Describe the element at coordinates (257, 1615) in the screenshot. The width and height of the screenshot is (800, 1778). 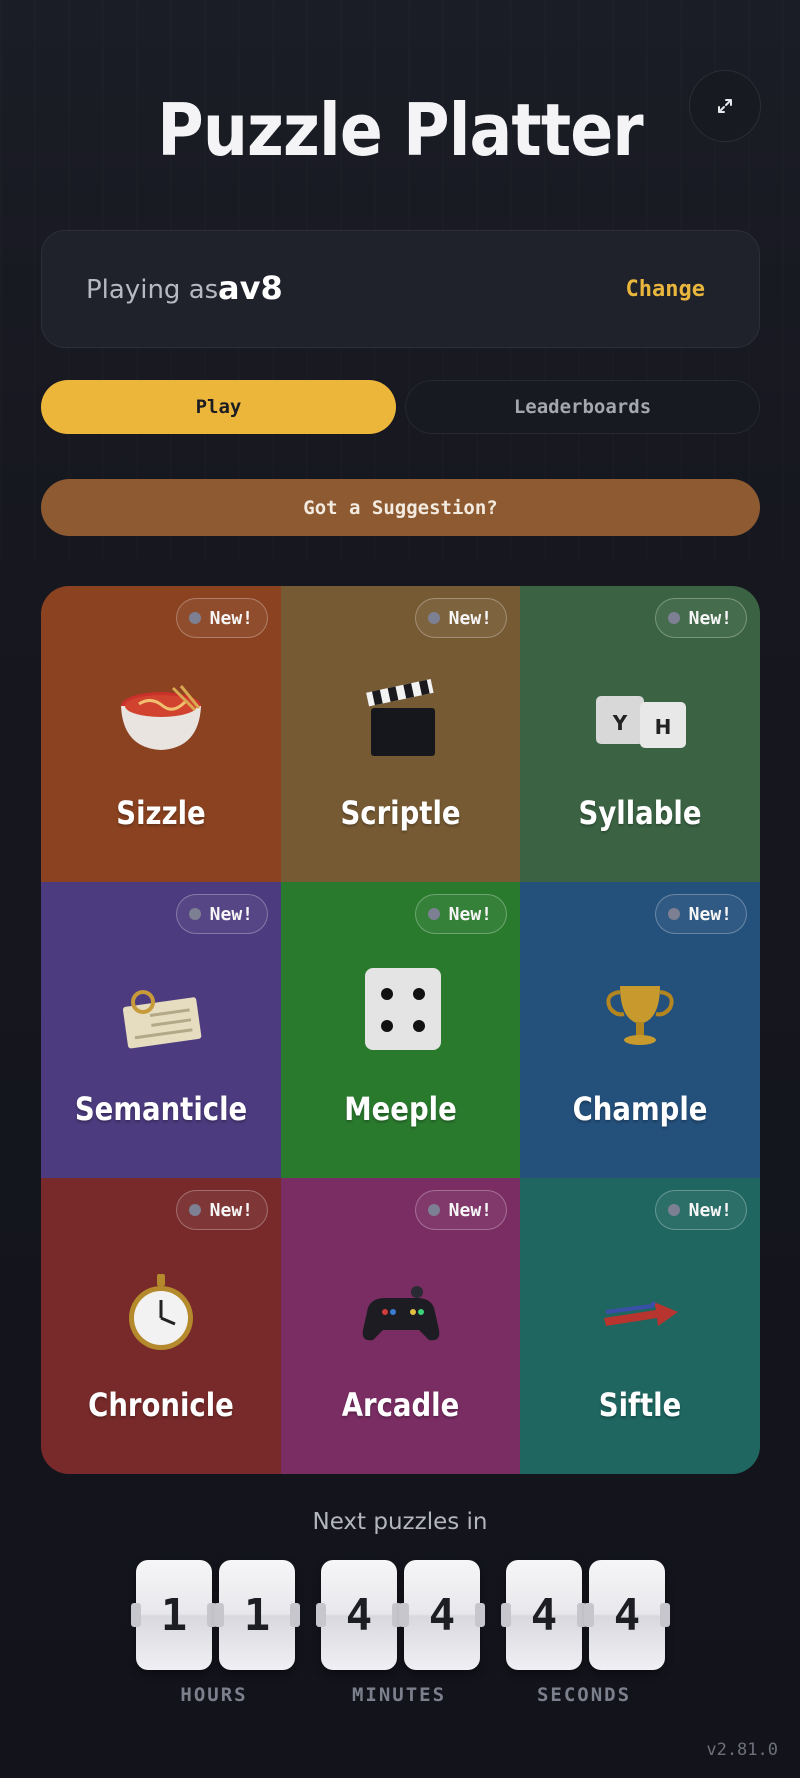
I see `hours-digit-2: 1` at that location.